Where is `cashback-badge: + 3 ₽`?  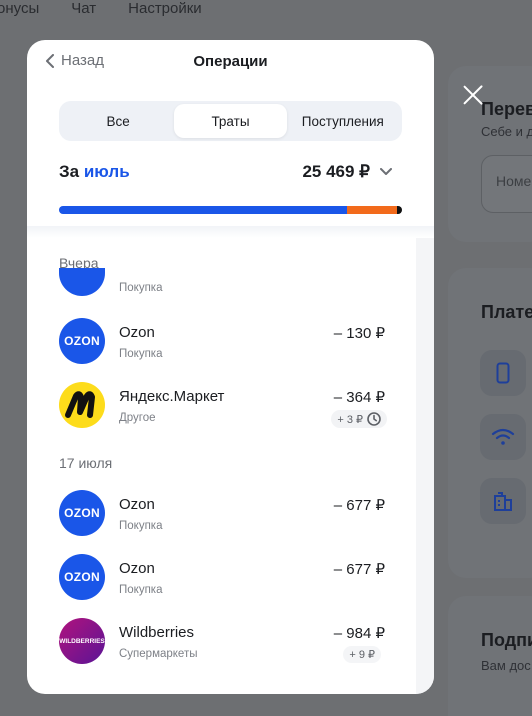
cashback-badge: + 3 ₽ is located at coordinates (359, 419).